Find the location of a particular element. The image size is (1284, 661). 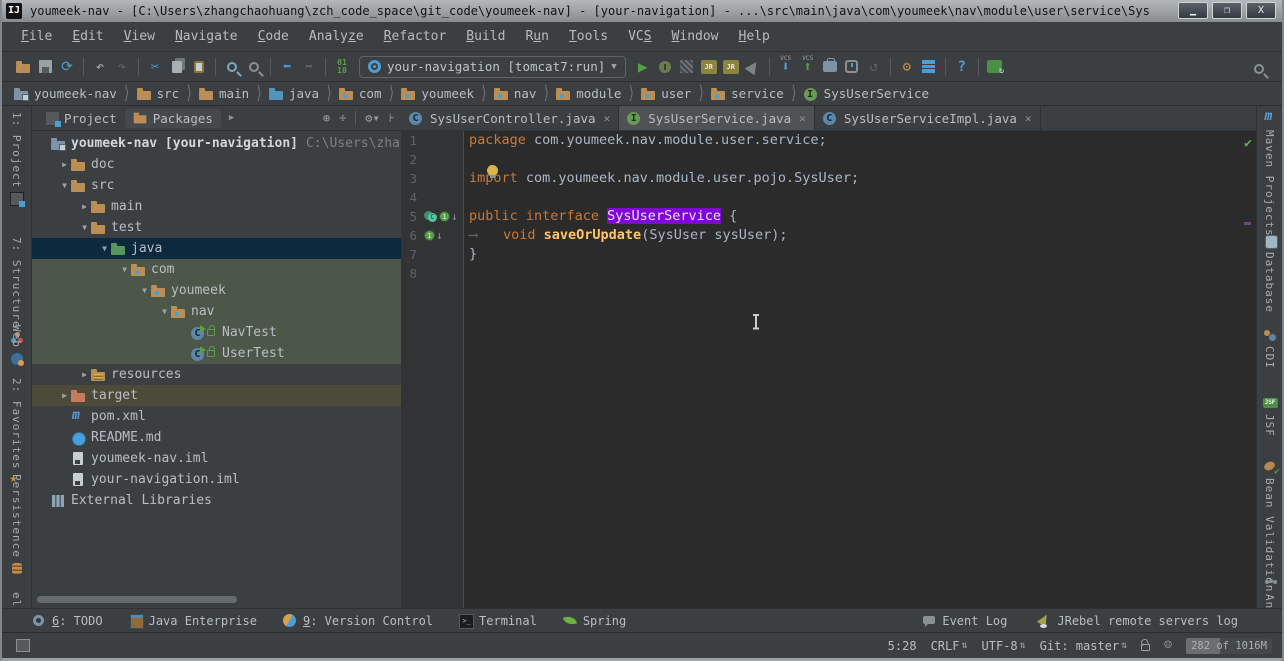

copy-icon is located at coordinates (177, 67).